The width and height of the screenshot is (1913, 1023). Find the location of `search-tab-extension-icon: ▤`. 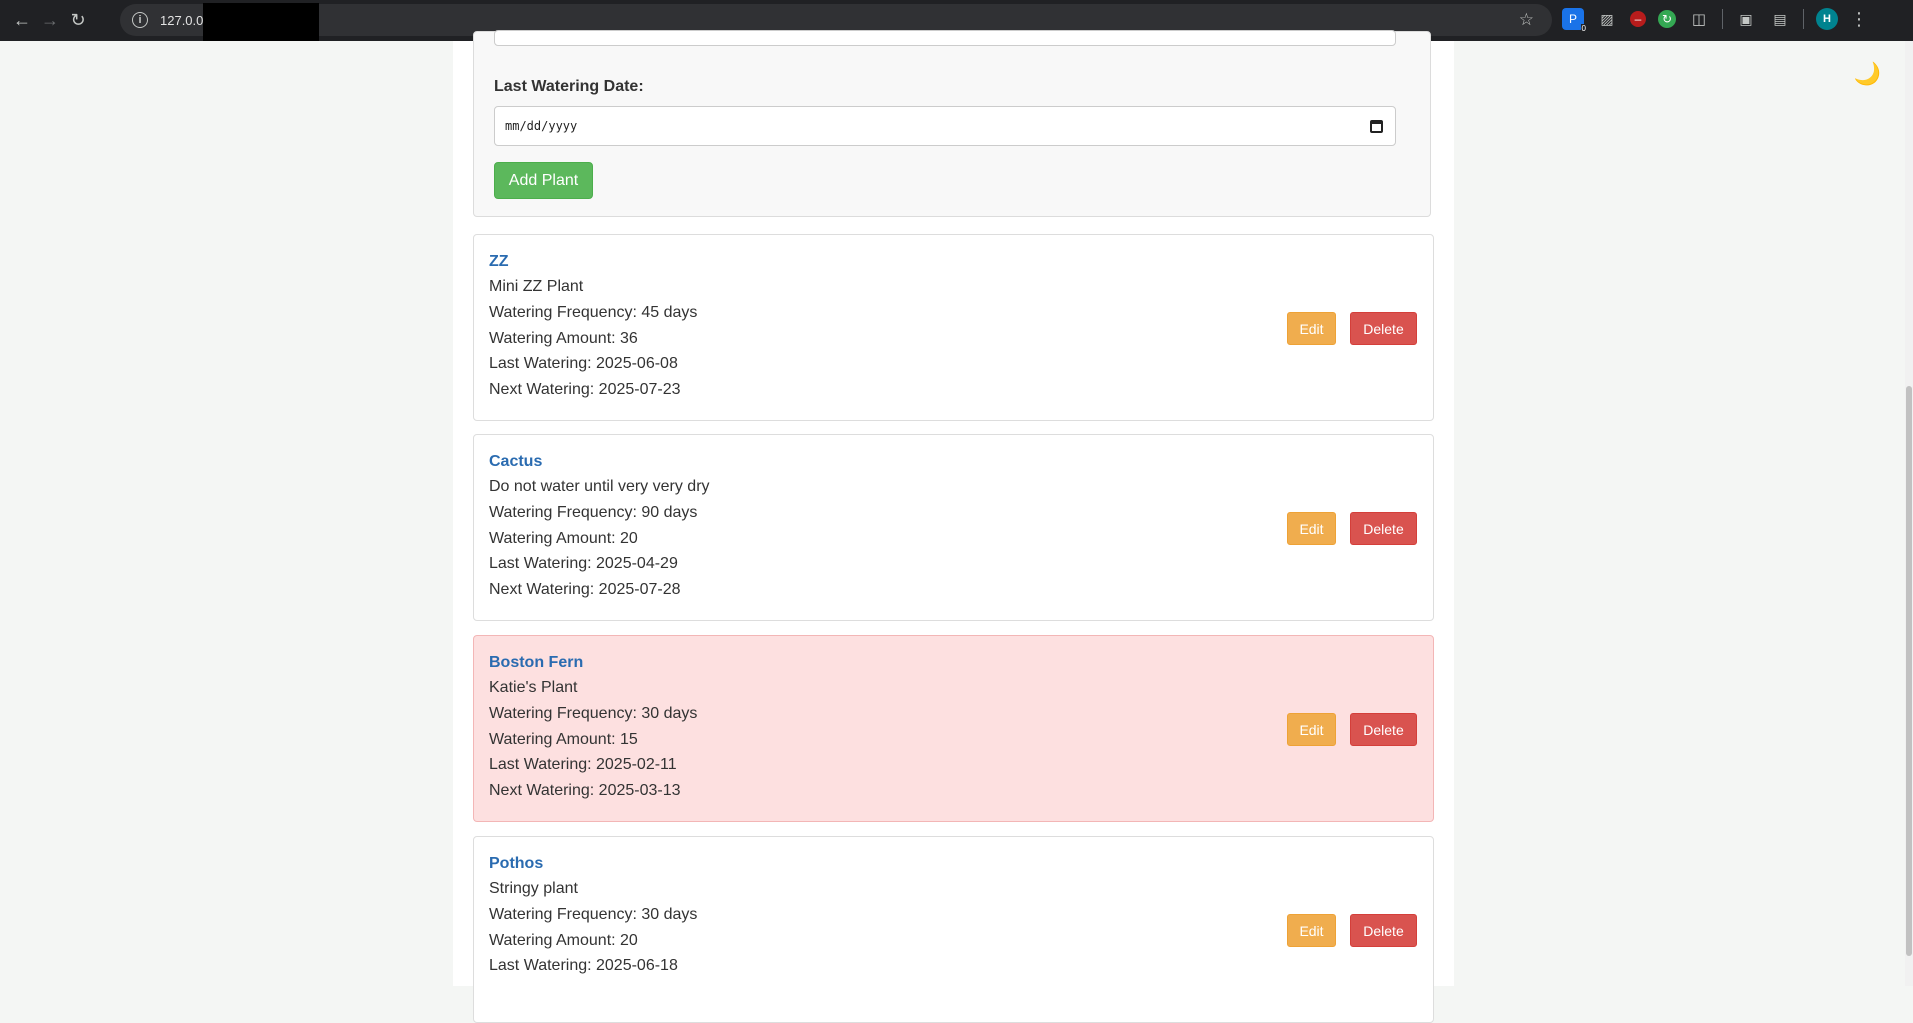

search-tab-extension-icon: ▤ is located at coordinates (1780, 19).